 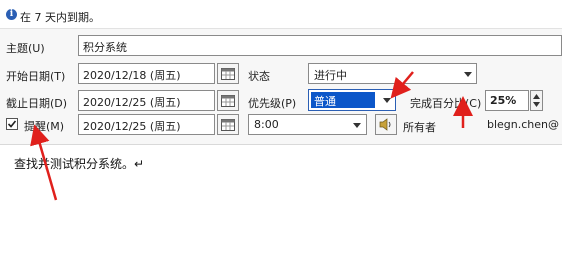 I want to click on reminder-annotation-arrow, so click(x=44, y=162).